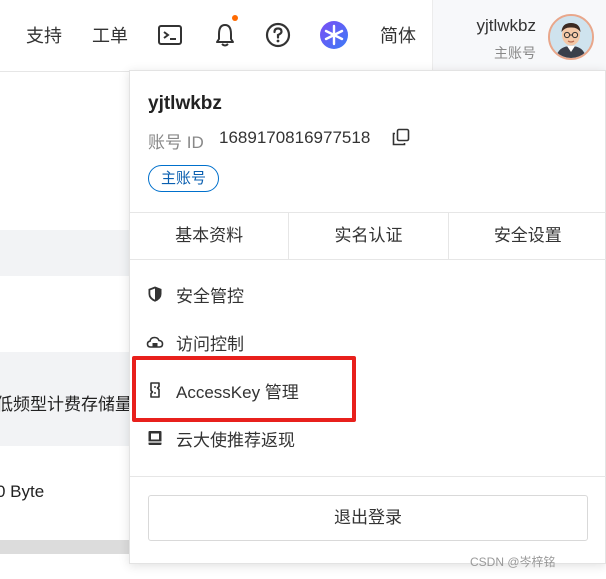 This screenshot has width=606, height=579. What do you see at coordinates (22, 491) in the screenshot?
I see `background-size-value: 0 Byte` at bounding box center [22, 491].